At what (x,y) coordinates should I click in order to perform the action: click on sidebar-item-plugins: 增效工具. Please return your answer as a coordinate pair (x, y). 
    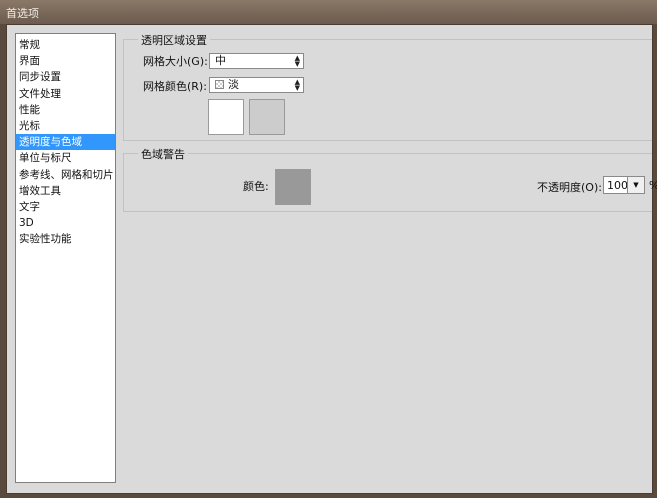
    Looking at the image, I should click on (65, 191).